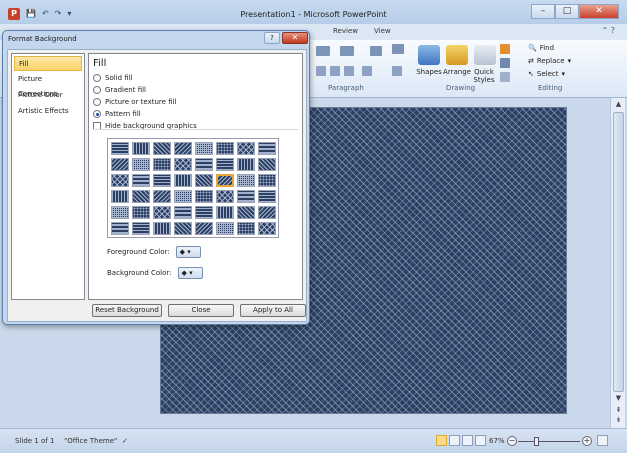 Image resolution: width=627 pixels, height=453 pixels. Describe the element at coordinates (618, 105) in the screenshot. I see `scroll-up-icon: ▲` at that location.